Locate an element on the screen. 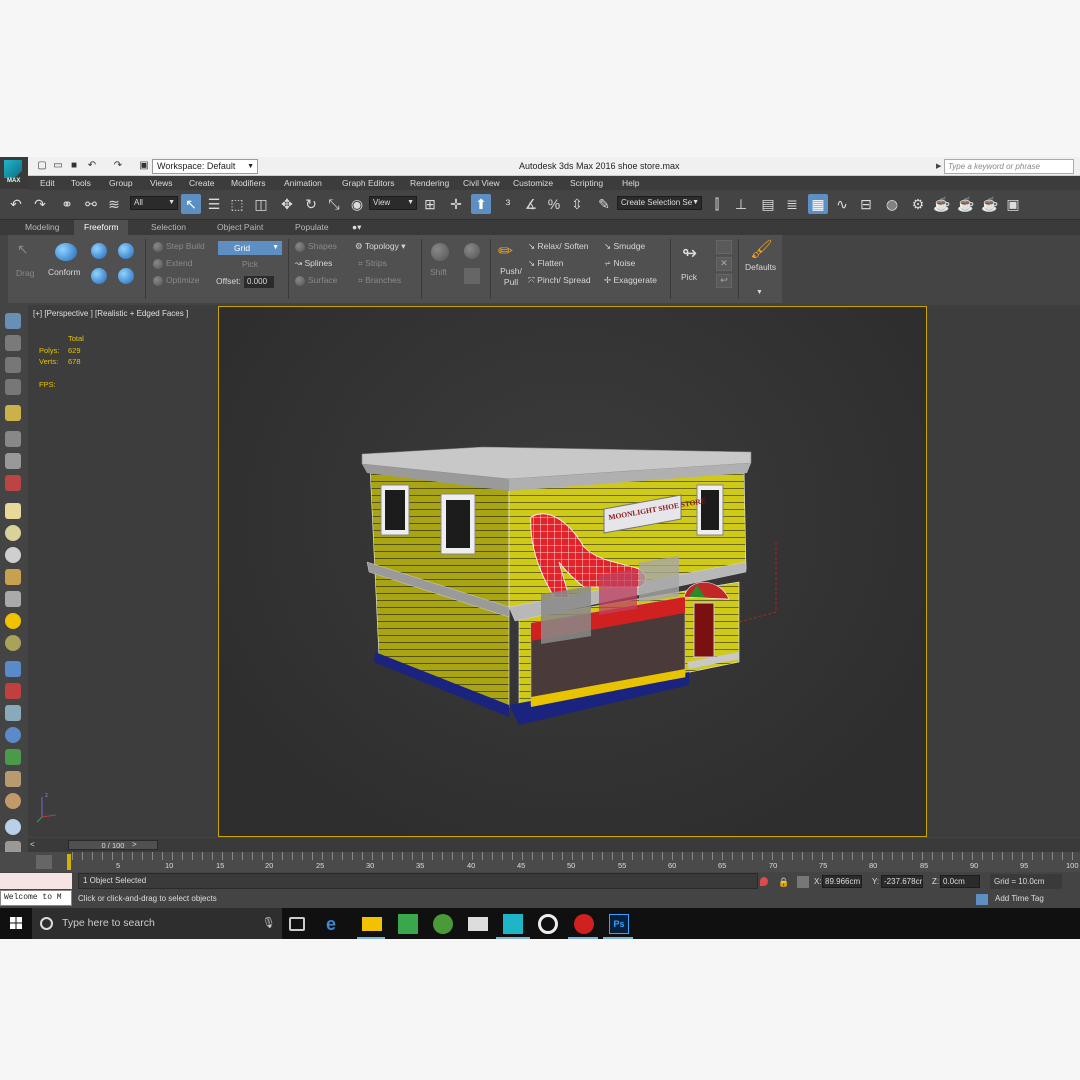 Image resolution: width=1080 pixels, height=1080 pixels. step-build-label: Step Build is located at coordinates (185, 246).